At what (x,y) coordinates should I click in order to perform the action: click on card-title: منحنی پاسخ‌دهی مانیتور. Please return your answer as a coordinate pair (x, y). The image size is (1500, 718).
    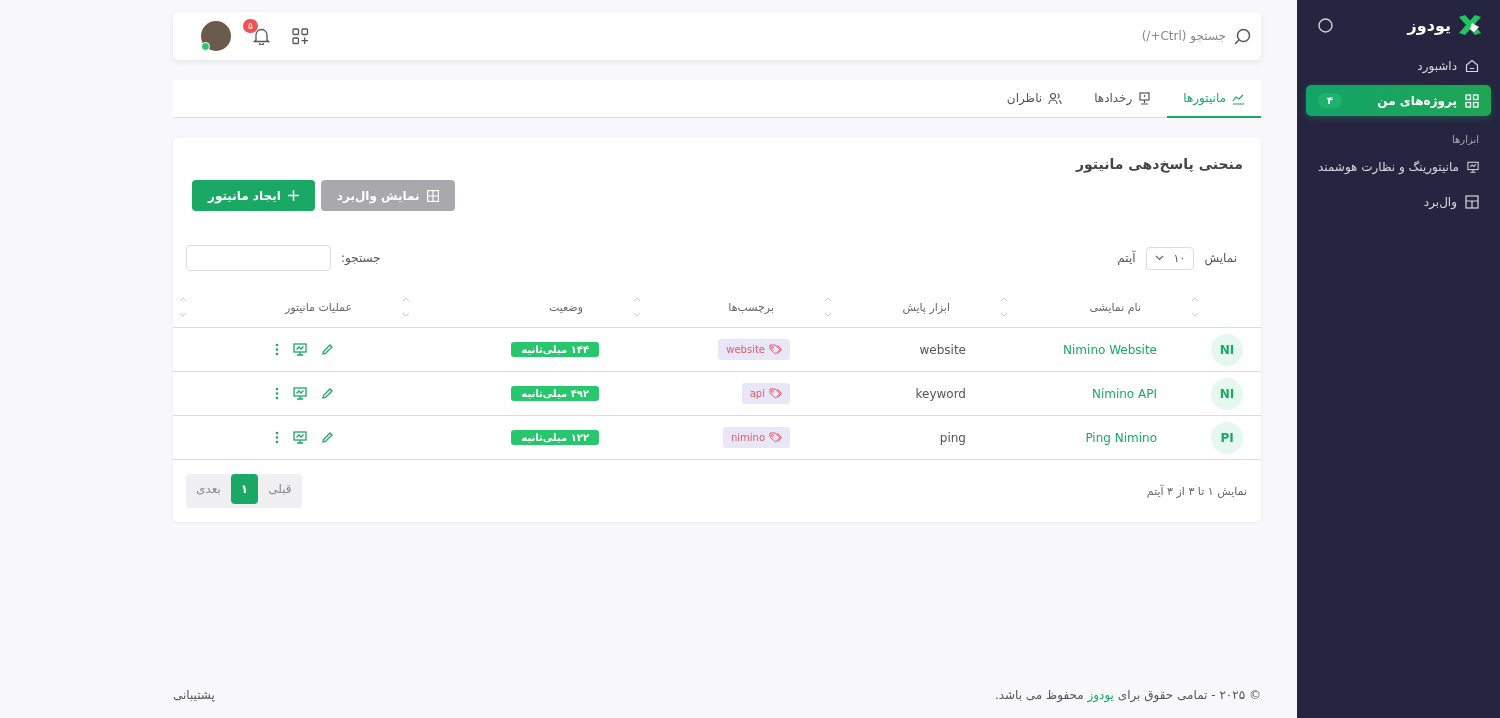
    Looking at the image, I should click on (1158, 164).